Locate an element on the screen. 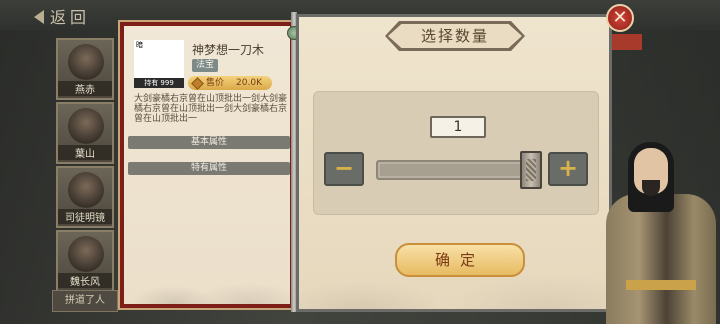 The image size is (720, 324). confirm-label: 确定 is located at coordinates (459, 260).